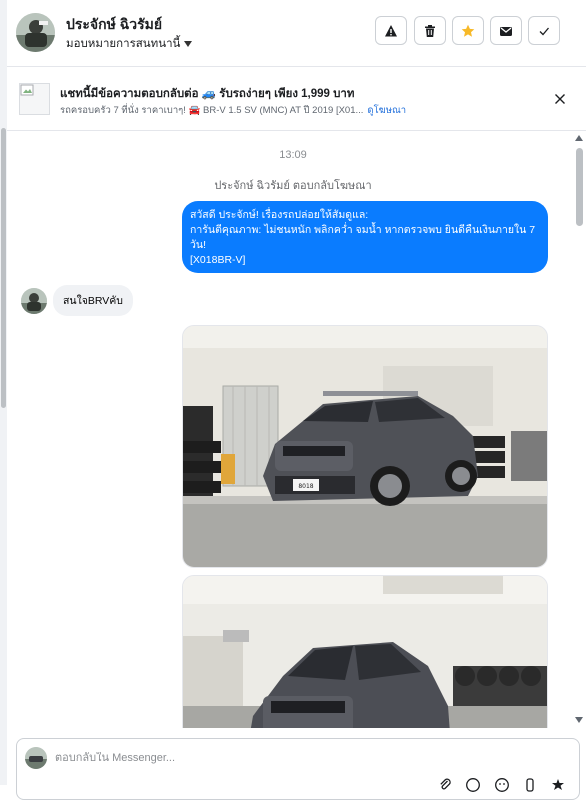 The image size is (586, 800). I want to click on mark-done-button, so click(544, 30).